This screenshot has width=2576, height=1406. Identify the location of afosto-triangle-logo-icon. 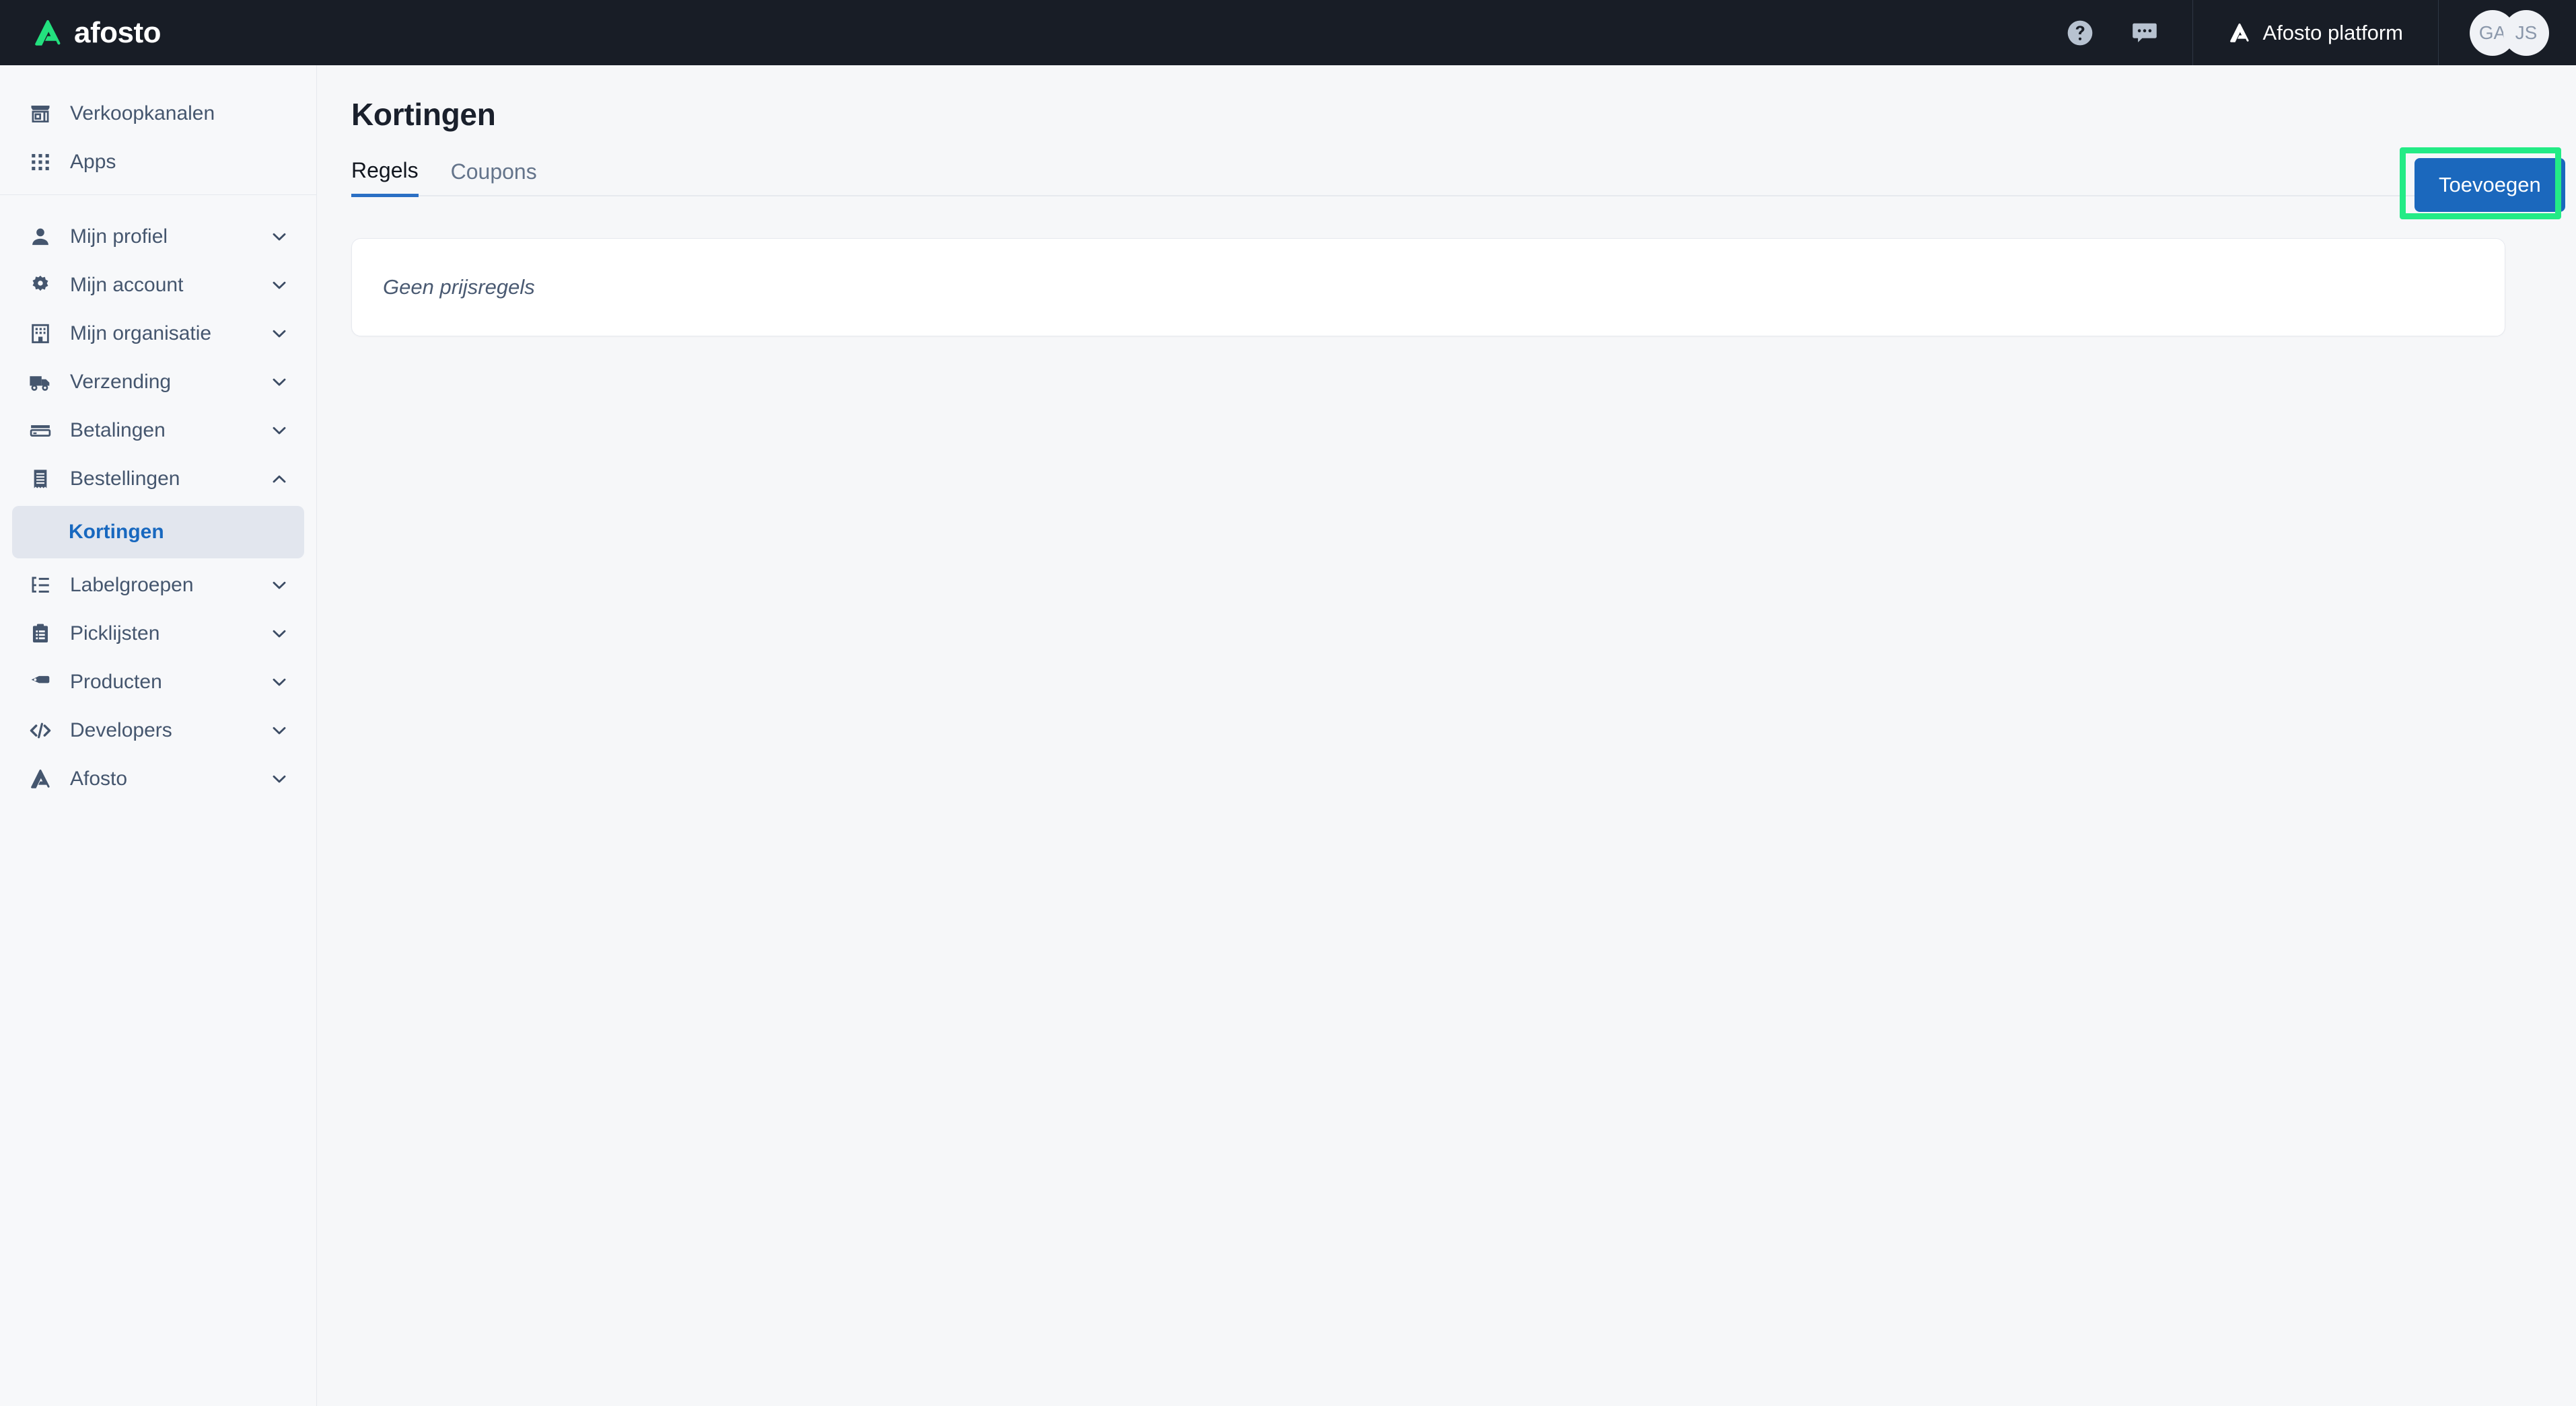
(47, 32).